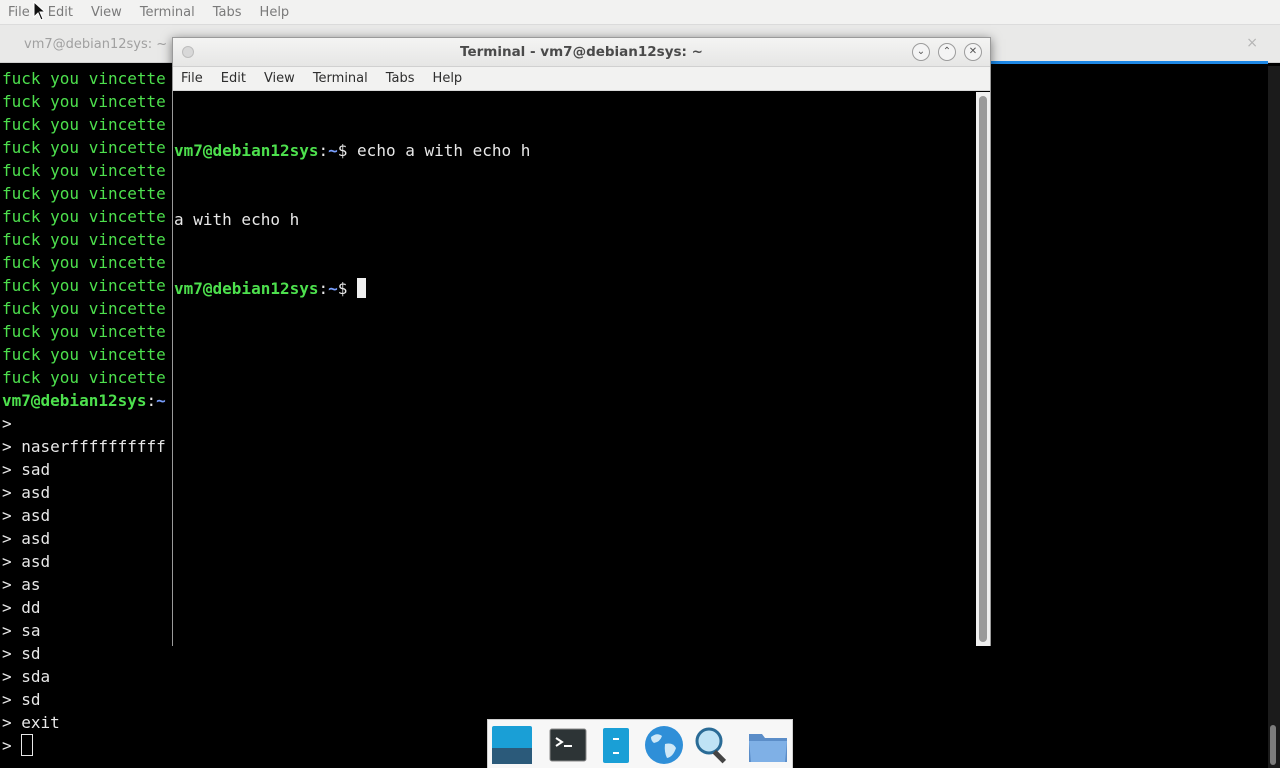 The image size is (1280, 768). Describe the element at coordinates (640, 743) in the screenshot. I see `dock` at that location.